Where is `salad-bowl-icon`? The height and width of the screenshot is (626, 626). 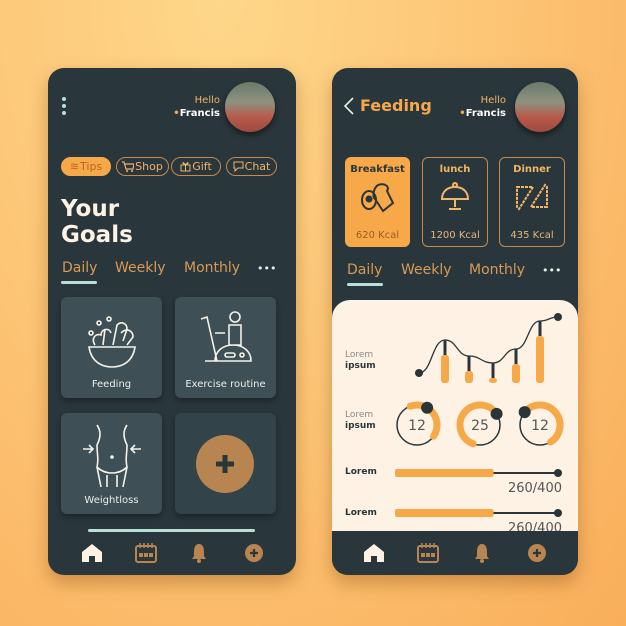
salad-bowl-icon is located at coordinates (112, 342).